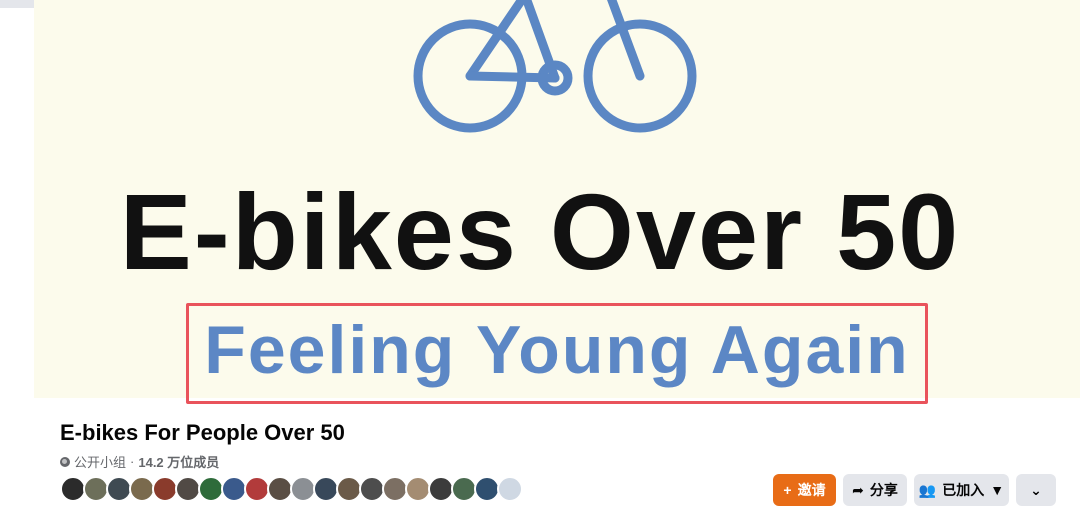 This screenshot has height=524, width=1080. I want to click on member-avatar, so click(510, 489).